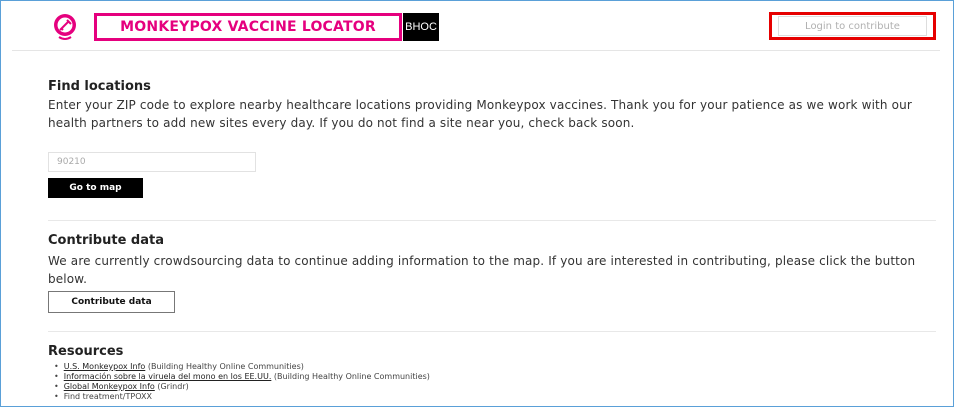  I want to click on go-to-map-button: Go to map, so click(95, 188).